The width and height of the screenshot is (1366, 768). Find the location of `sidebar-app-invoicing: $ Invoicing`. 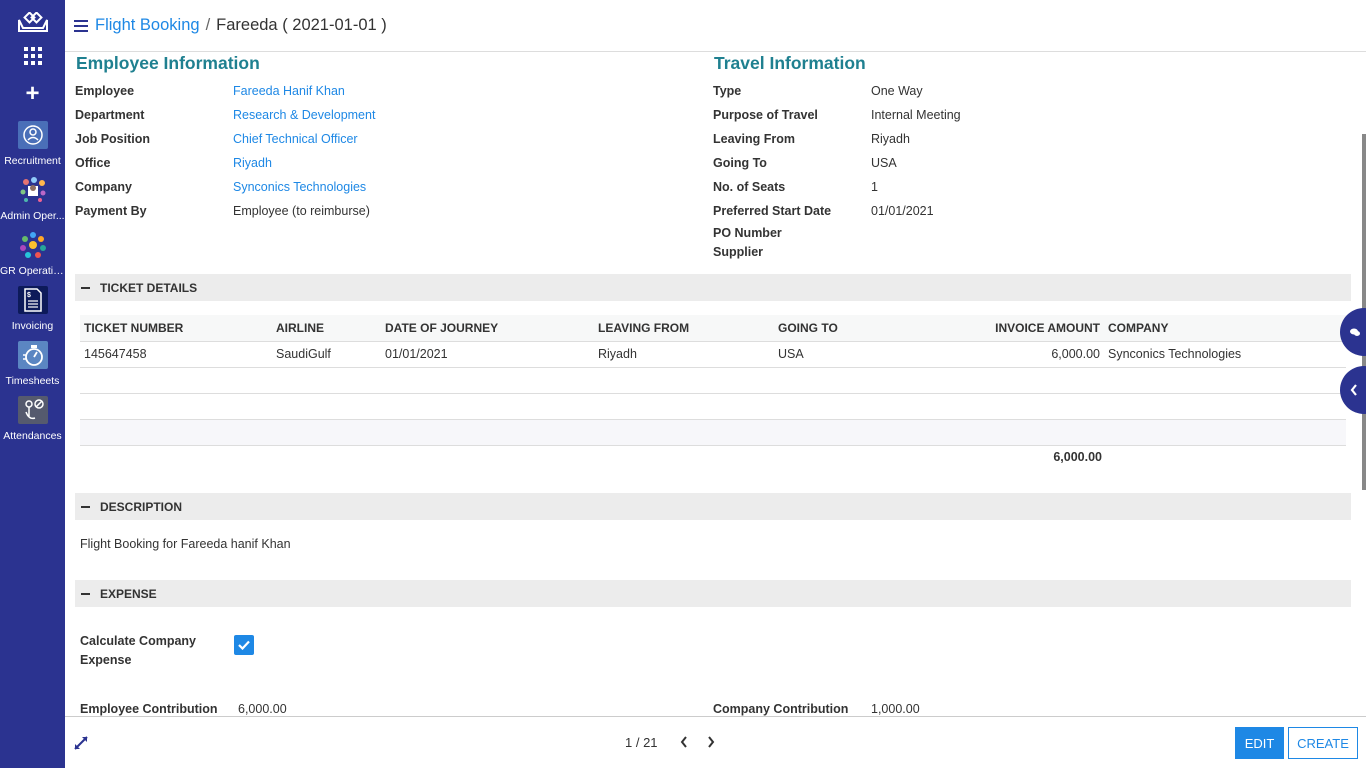

sidebar-app-invoicing: $ Invoicing is located at coordinates (32, 309).